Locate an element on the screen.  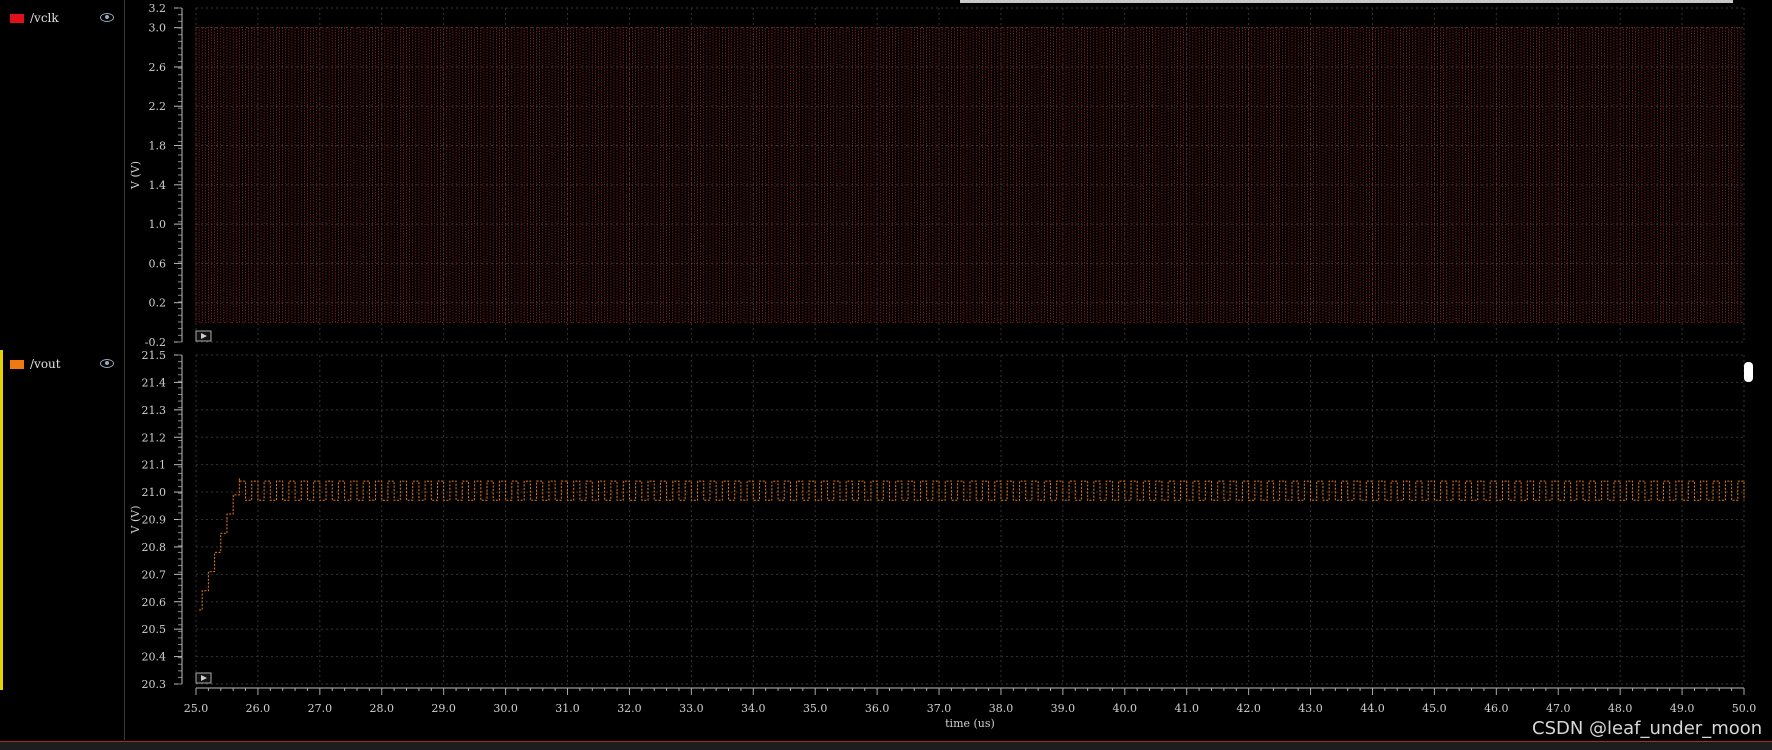
x-axis-label: time (us) is located at coordinates (970, 723).